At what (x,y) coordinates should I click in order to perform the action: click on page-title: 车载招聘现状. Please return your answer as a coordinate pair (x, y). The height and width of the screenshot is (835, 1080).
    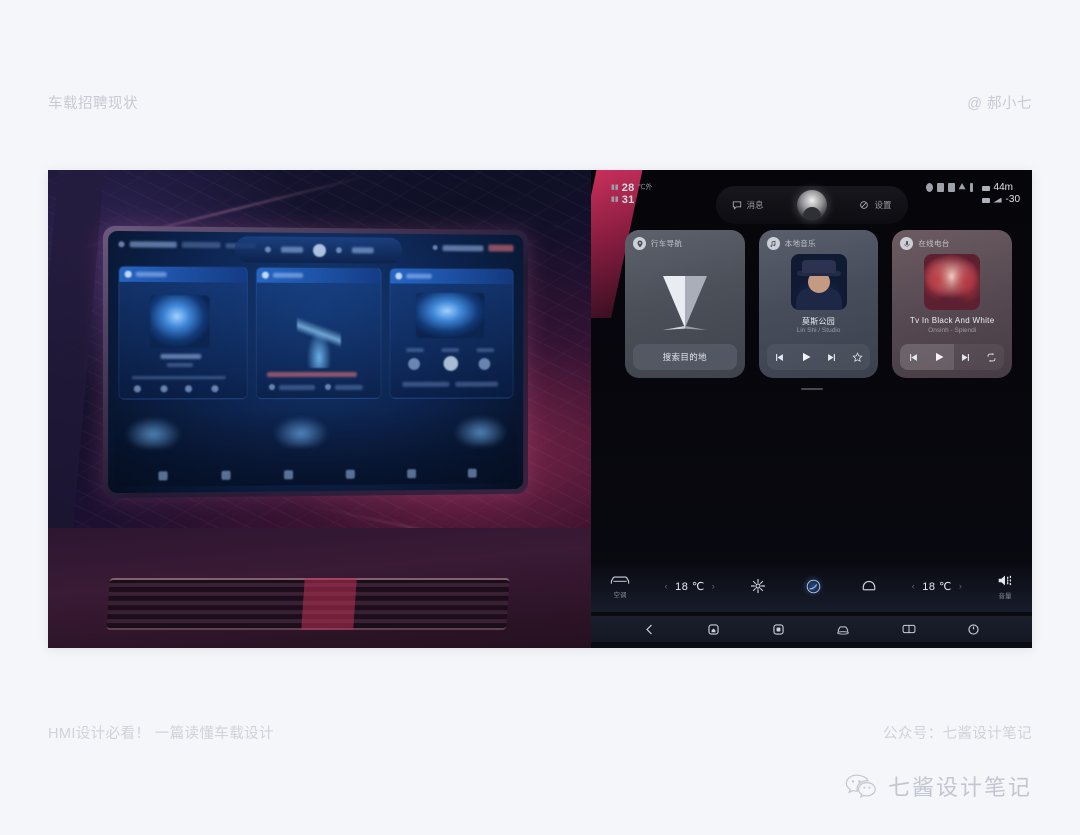
    Looking at the image, I should click on (93, 104).